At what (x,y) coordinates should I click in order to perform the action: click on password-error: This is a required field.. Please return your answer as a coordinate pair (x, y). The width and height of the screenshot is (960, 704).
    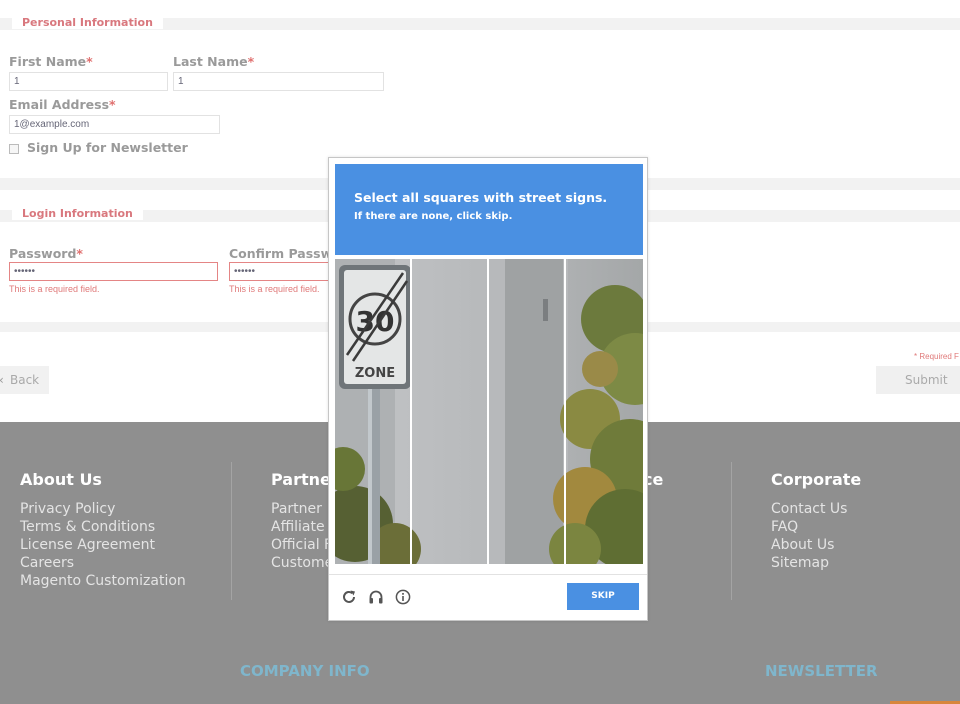
    Looking at the image, I should click on (54, 289).